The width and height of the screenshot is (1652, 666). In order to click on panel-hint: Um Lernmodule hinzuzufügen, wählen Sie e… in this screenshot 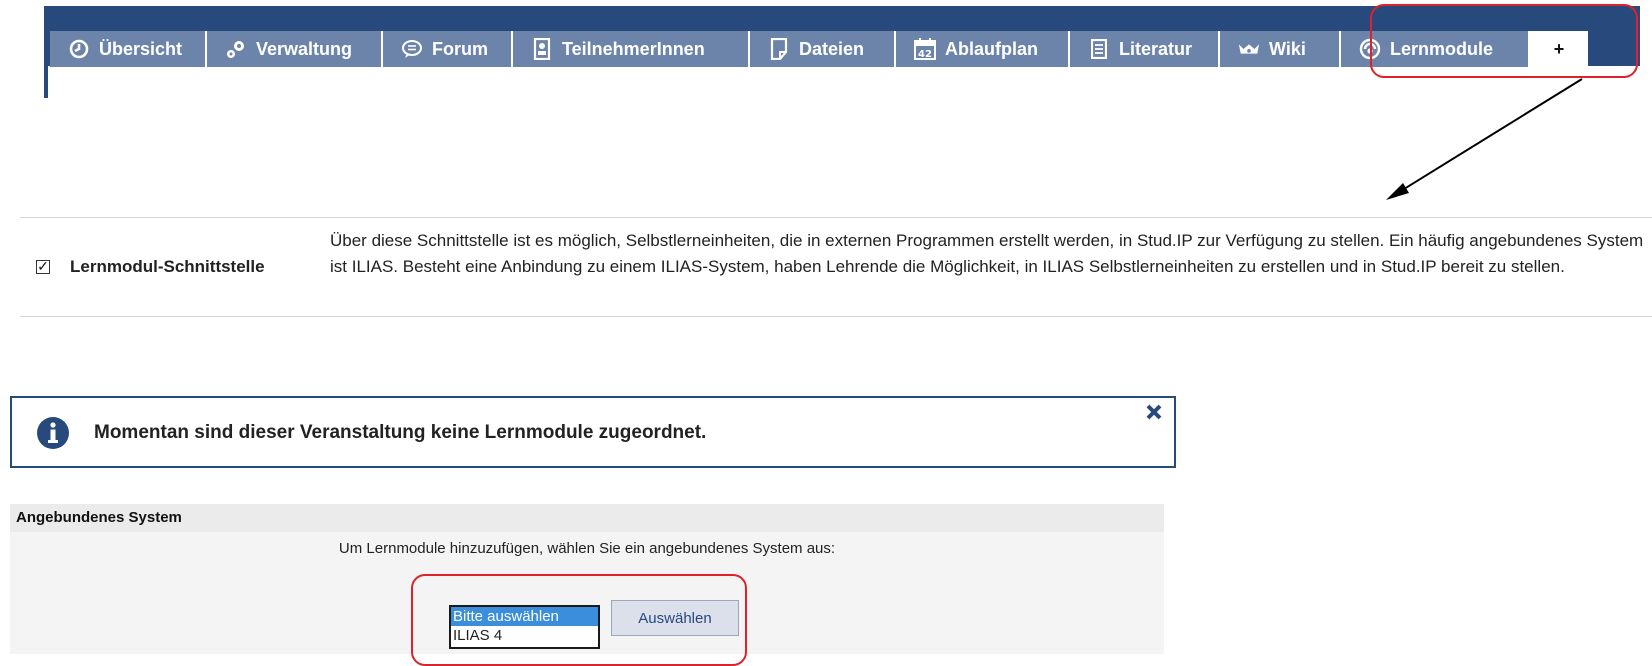, I will do `click(587, 548)`.